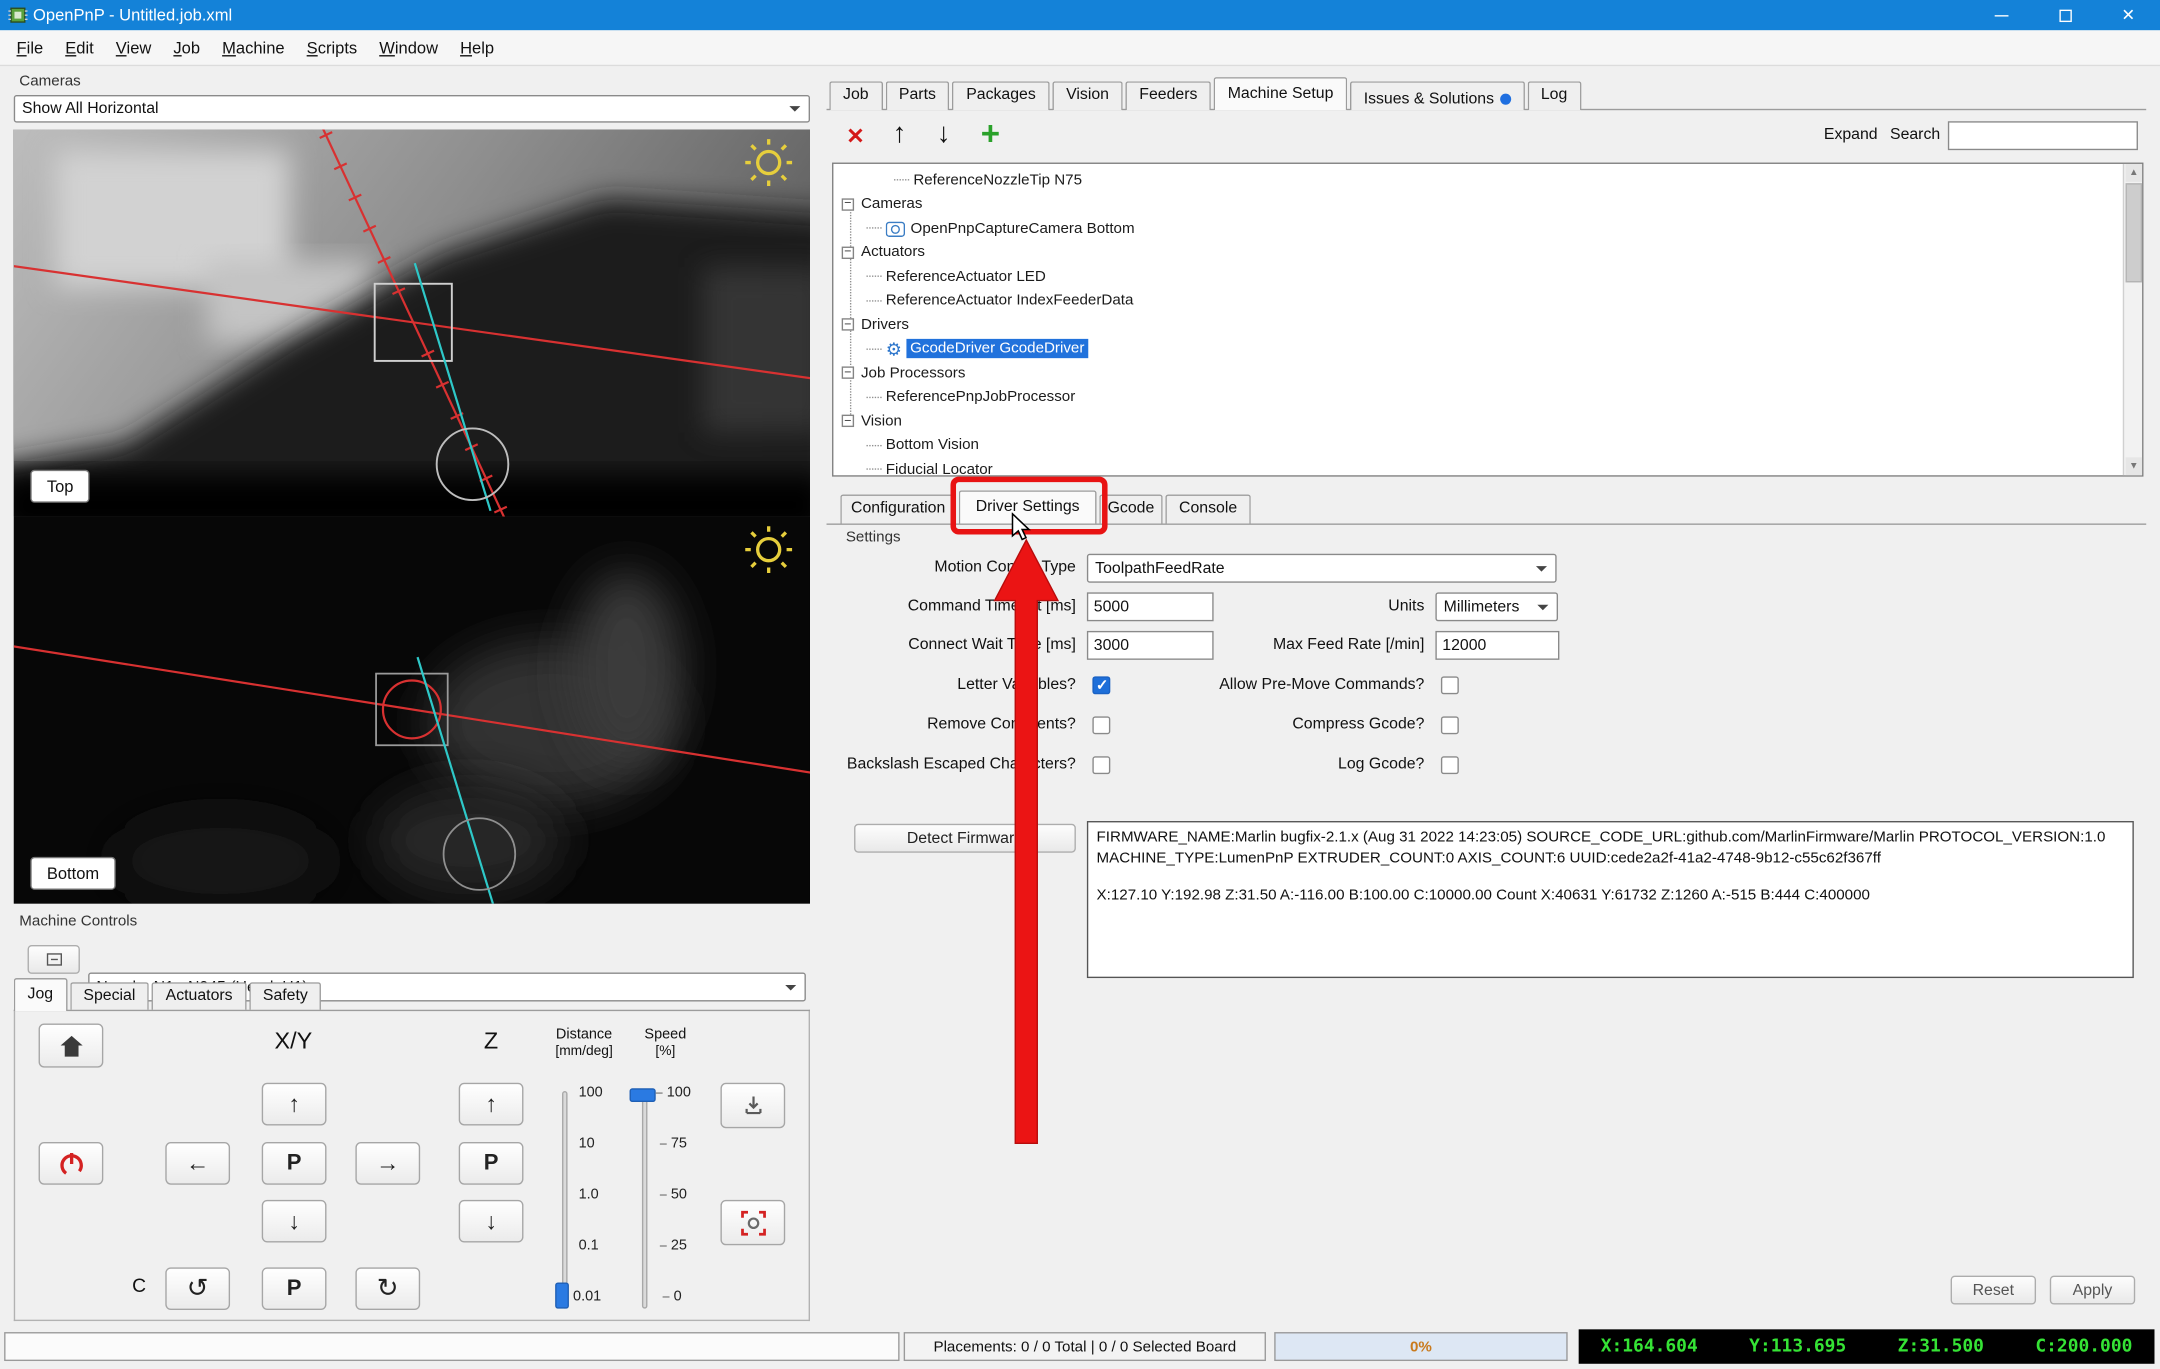 The width and height of the screenshot is (2160, 1369). I want to click on motion-control-type-select: ToolpathFeedRate, so click(1321, 568).